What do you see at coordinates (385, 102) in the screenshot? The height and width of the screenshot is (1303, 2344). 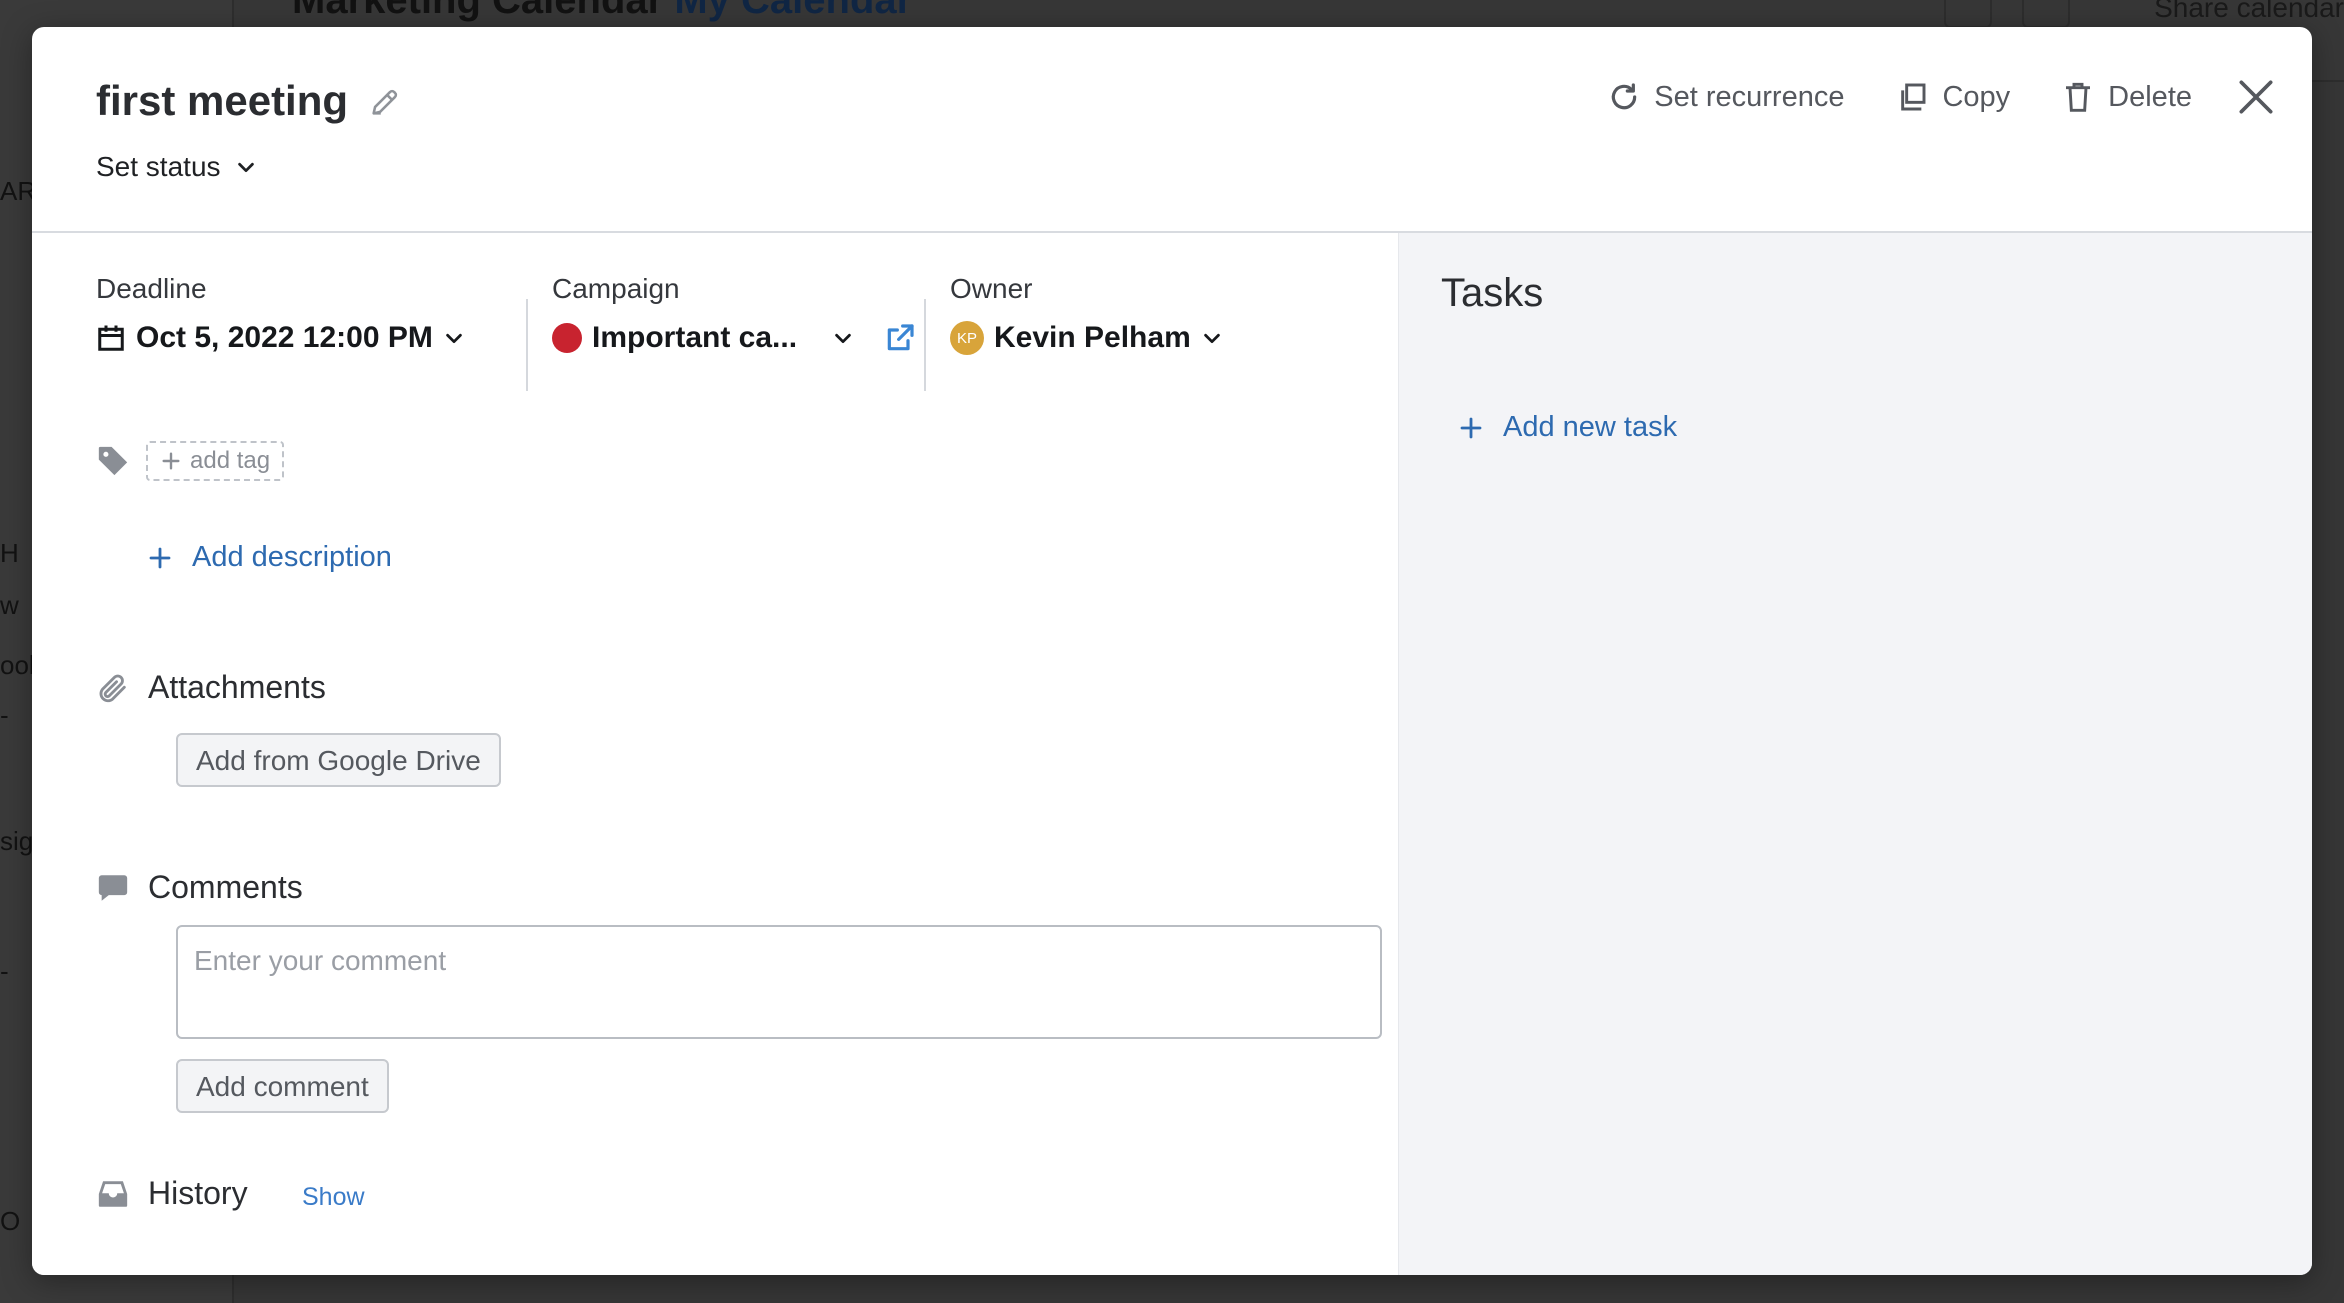 I see `pencil-icon` at bounding box center [385, 102].